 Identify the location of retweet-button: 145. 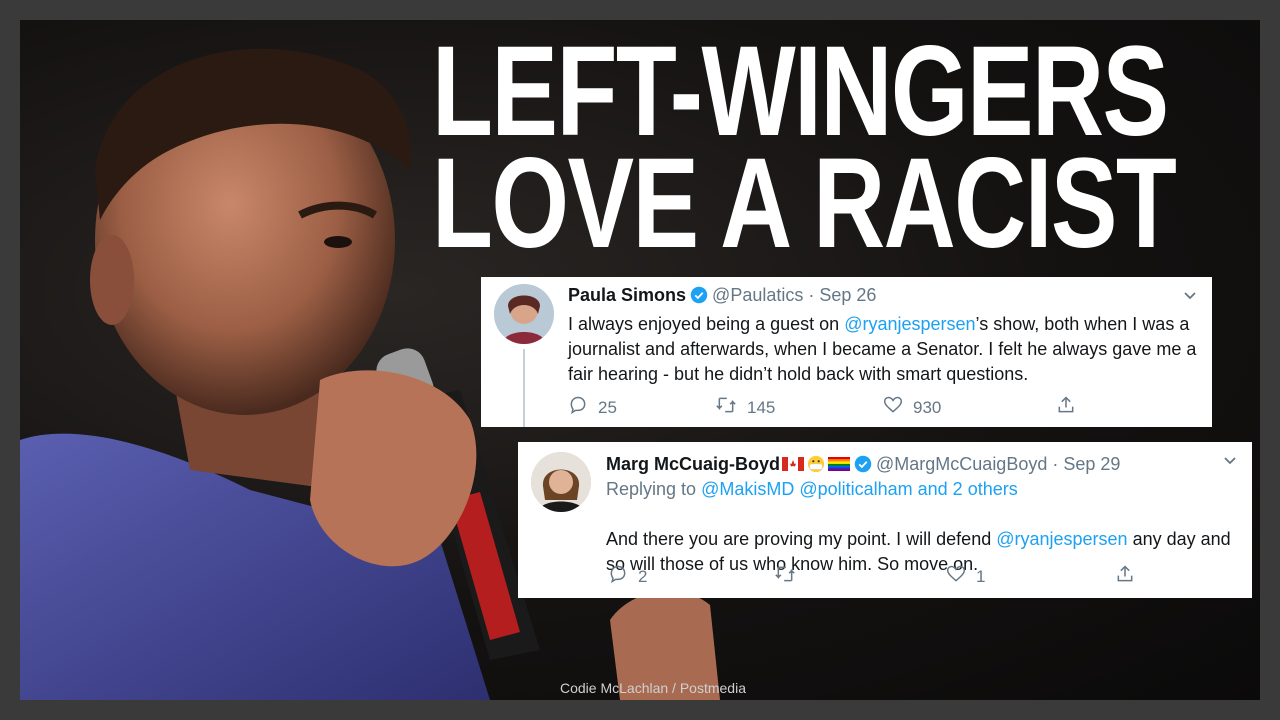
(745, 407).